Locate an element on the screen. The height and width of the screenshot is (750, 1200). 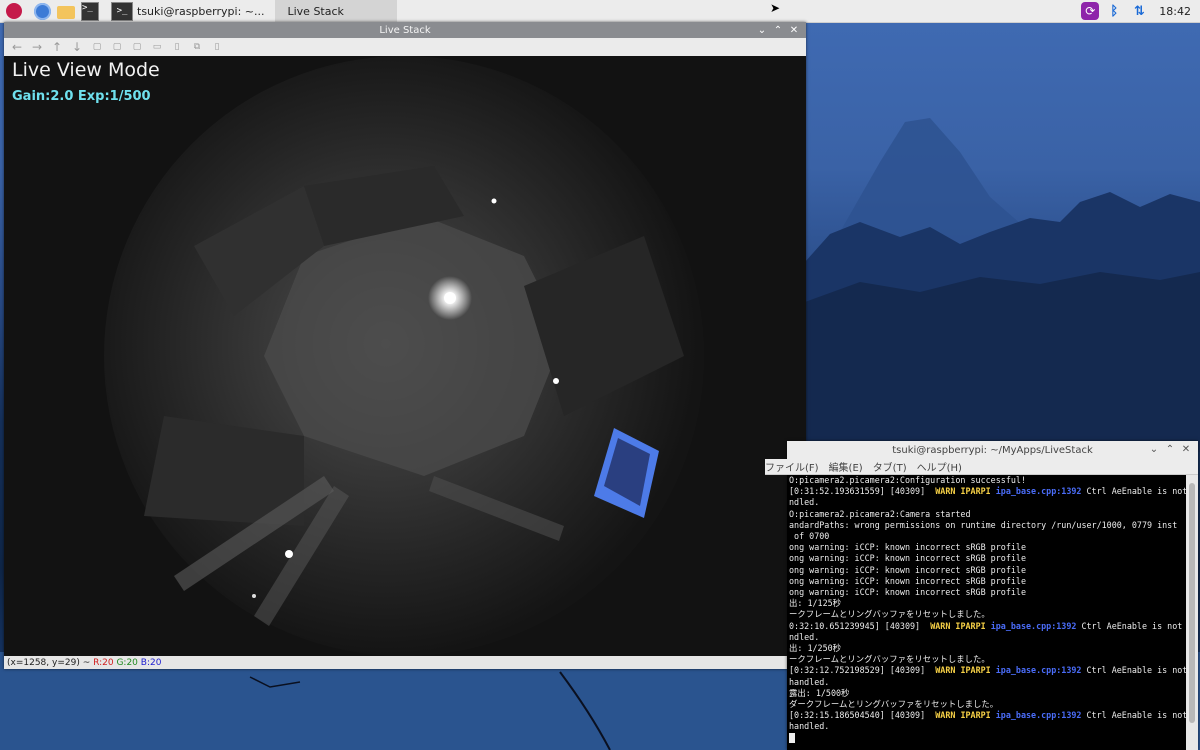
menu-tabs: タブ(T) is located at coordinates (890, 466).